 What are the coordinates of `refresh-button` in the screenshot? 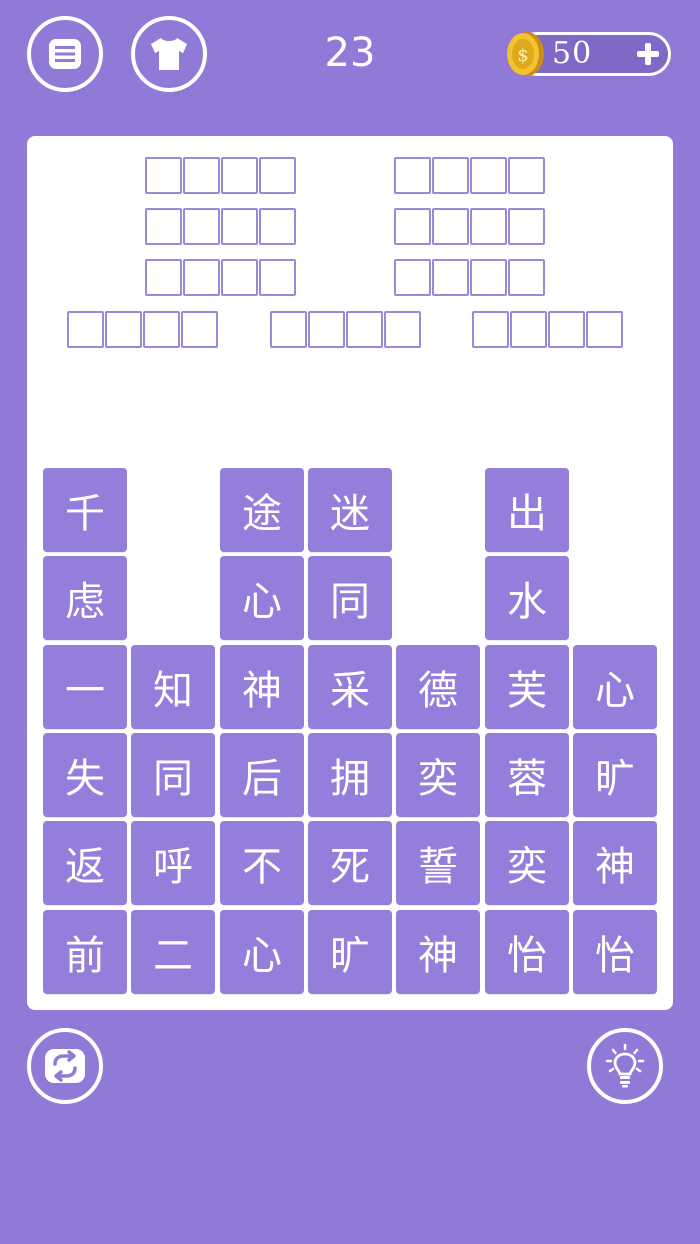 It's located at (65, 1066).